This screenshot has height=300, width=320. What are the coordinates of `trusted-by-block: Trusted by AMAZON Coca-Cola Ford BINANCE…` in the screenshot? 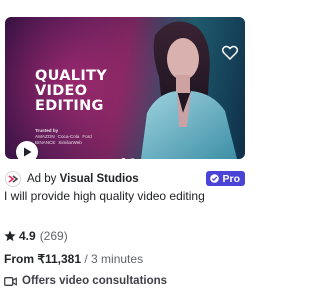 It's located at (75, 137).